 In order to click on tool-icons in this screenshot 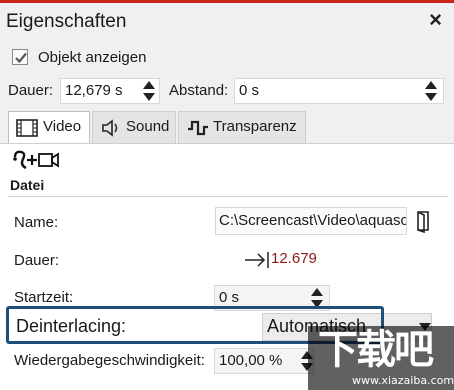, I will do `click(40, 162)`.